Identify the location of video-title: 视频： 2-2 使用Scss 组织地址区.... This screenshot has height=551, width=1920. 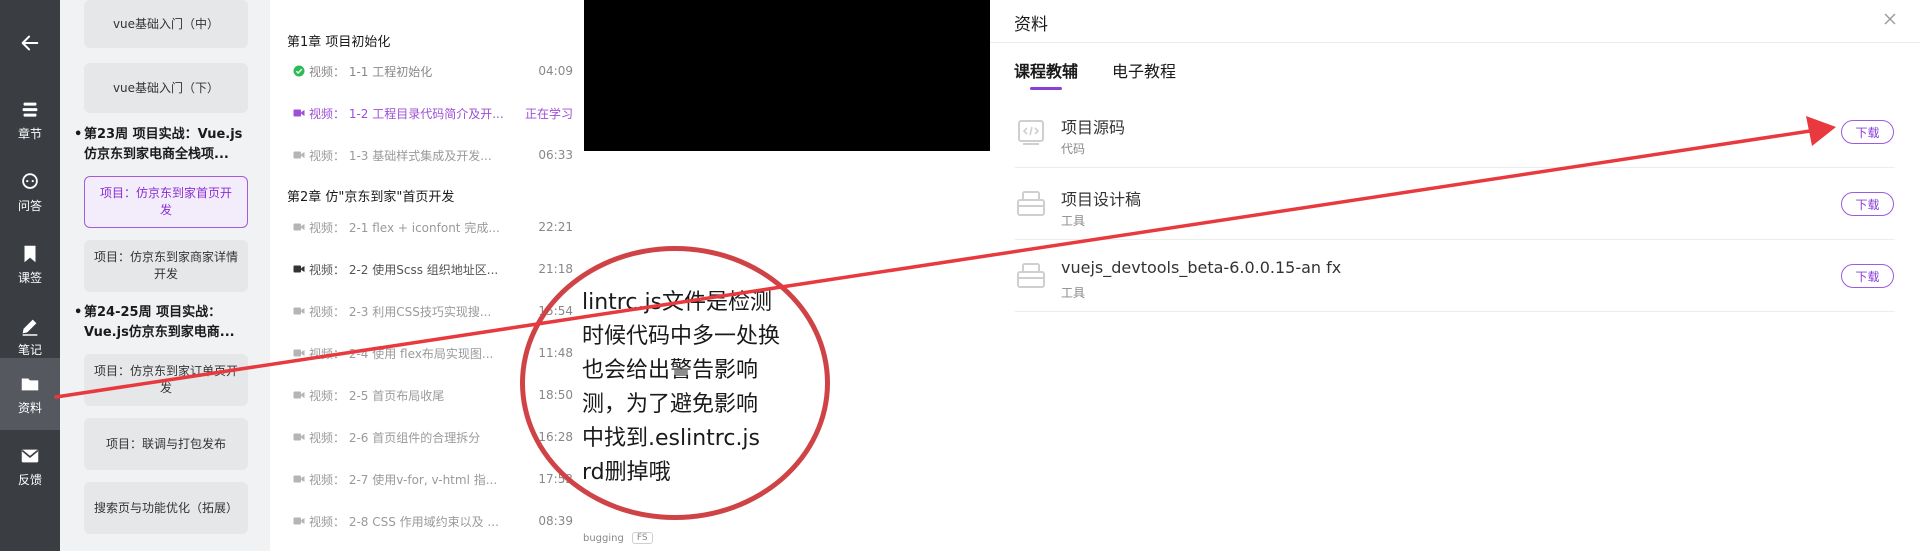
(404, 269).